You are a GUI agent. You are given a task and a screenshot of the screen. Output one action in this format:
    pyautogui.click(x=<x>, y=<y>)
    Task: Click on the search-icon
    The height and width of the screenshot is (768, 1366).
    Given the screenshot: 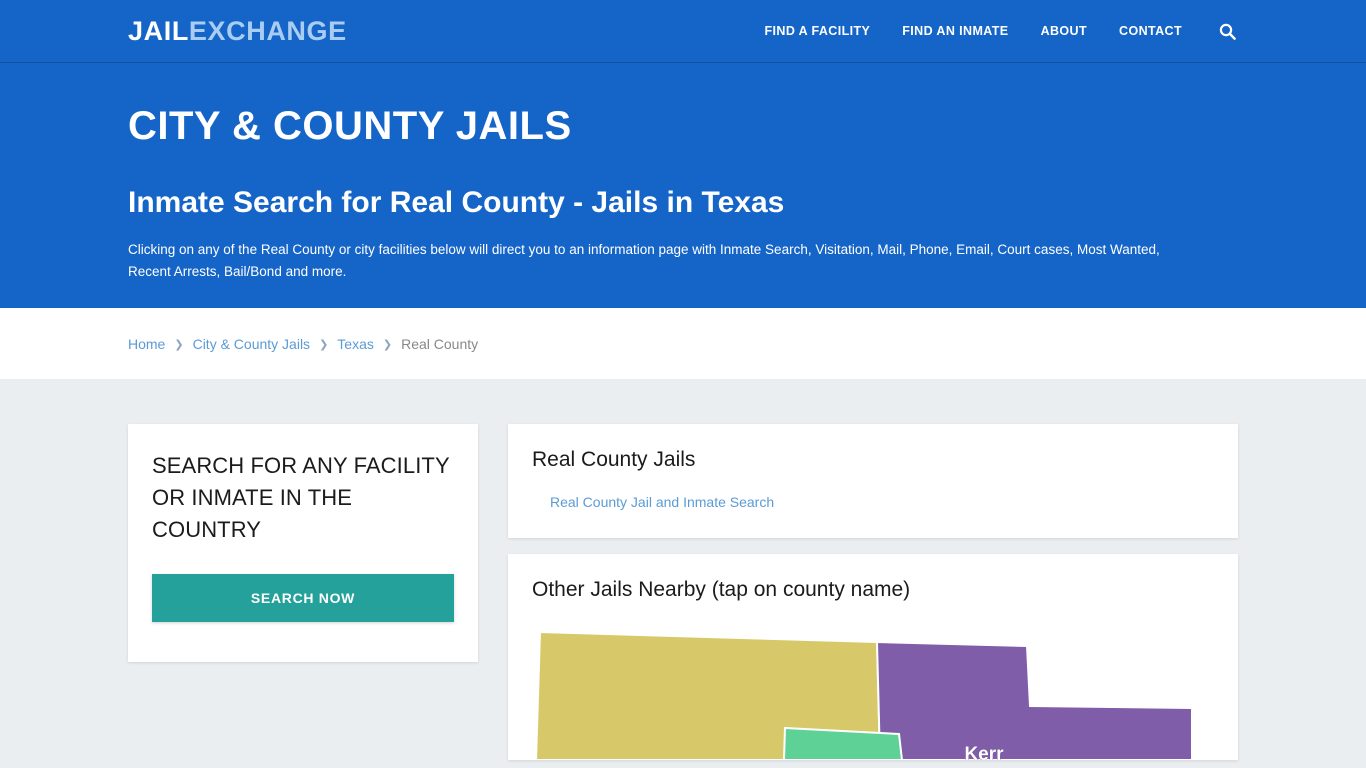 What is the action you would take?
    pyautogui.click(x=1227, y=31)
    